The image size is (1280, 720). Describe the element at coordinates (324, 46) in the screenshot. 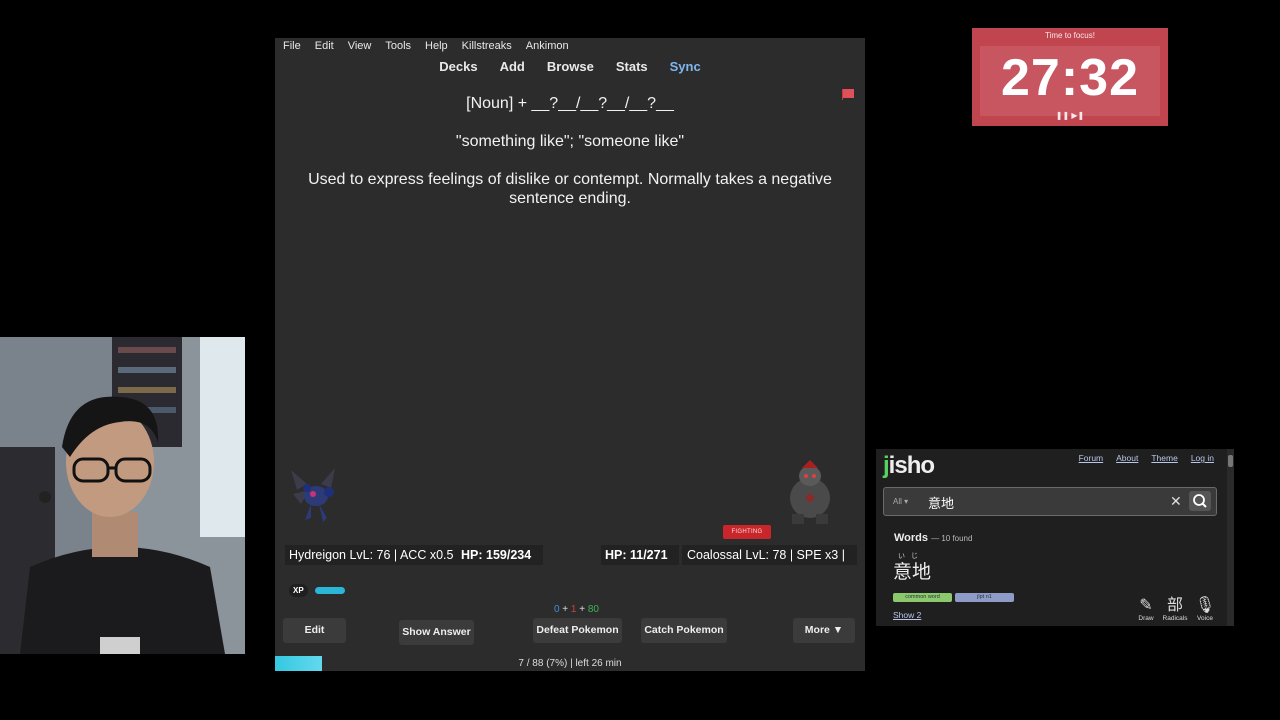

I see `menu-edit: Edit` at that location.